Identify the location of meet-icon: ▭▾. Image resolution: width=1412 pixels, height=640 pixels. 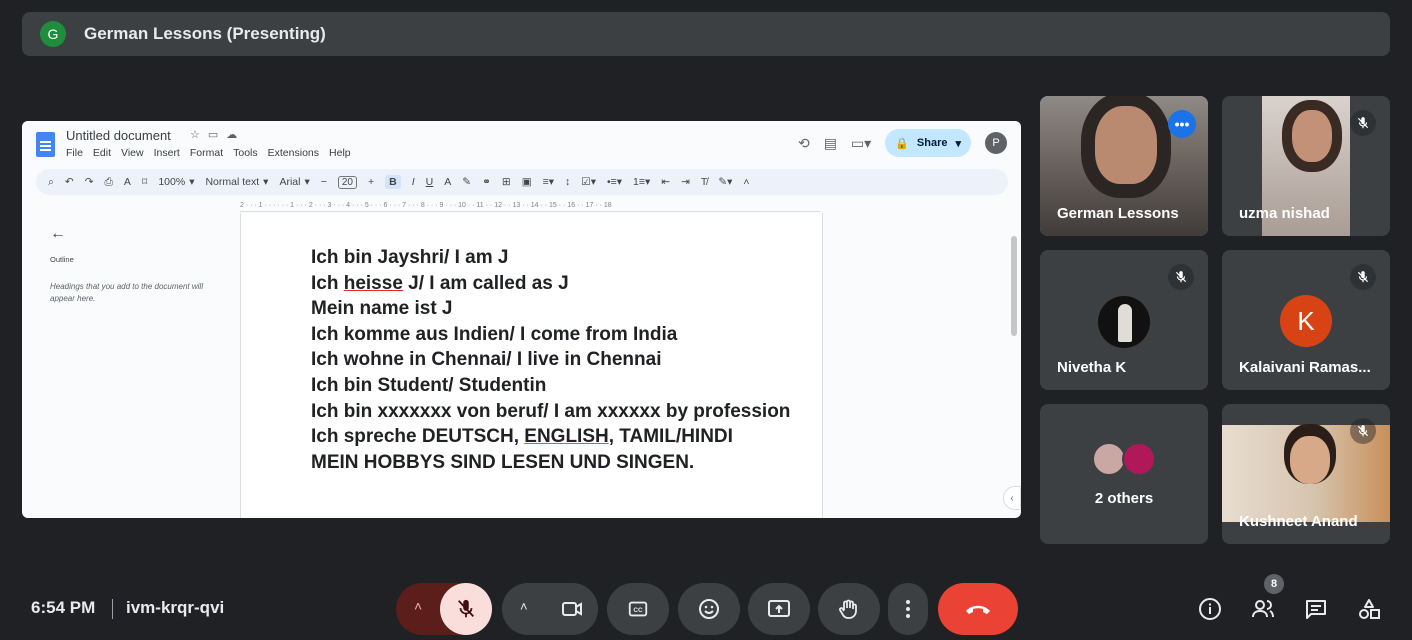
(861, 142).